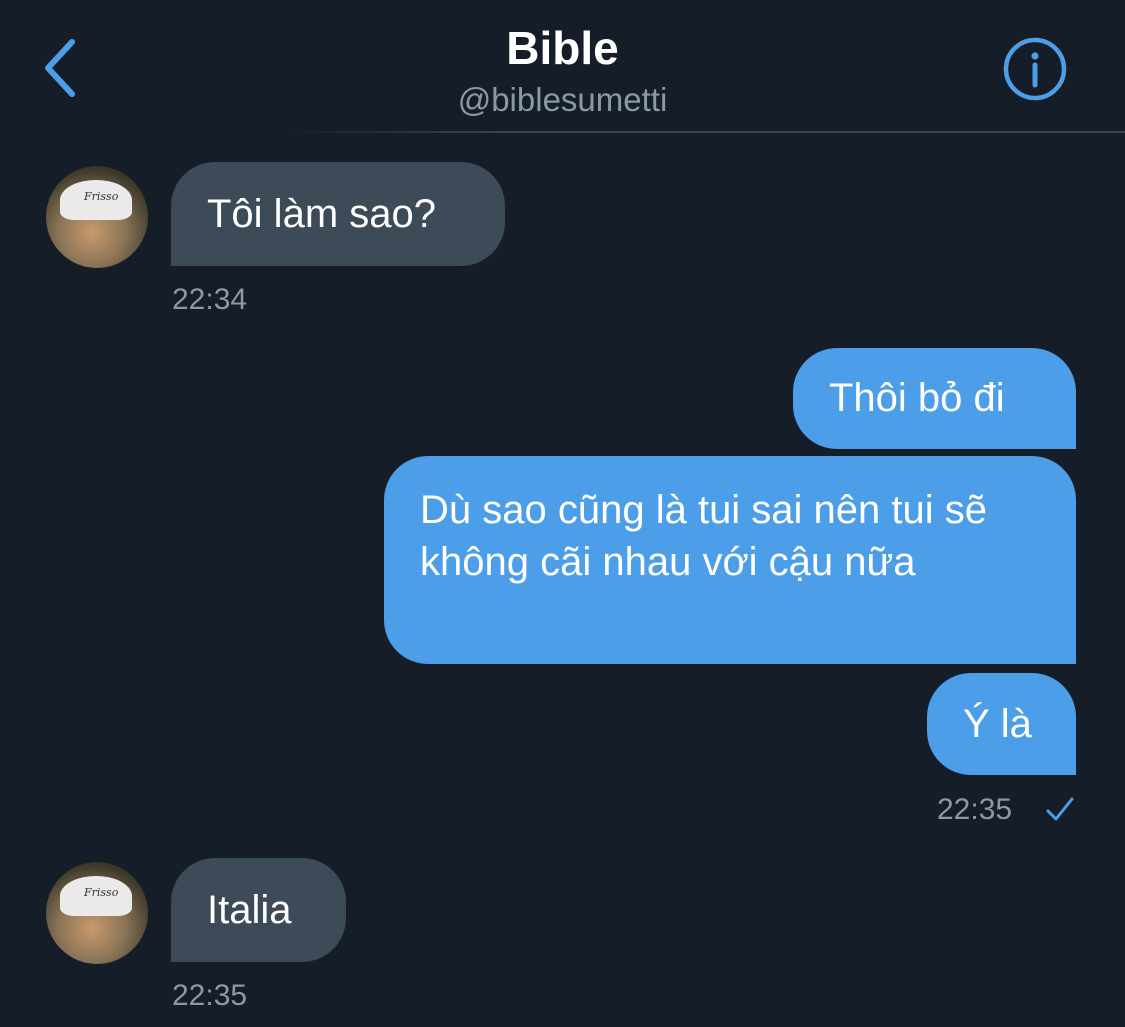  Describe the element at coordinates (210, 299) in the screenshot. I see `message-timestamp: 22:34` at that location.